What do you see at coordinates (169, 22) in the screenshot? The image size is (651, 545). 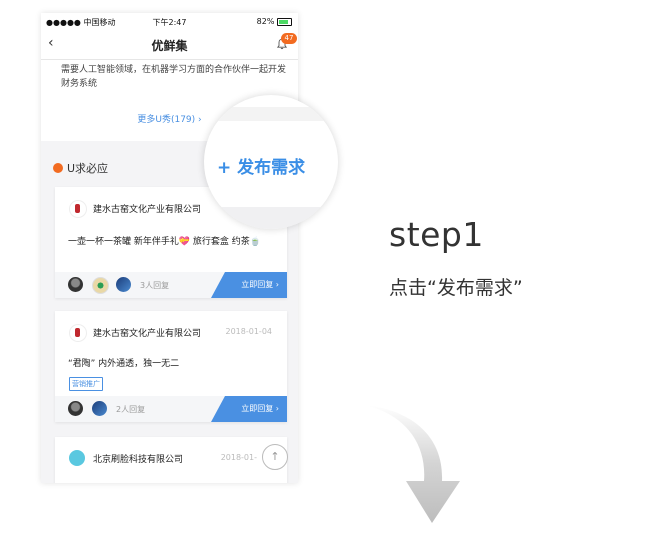 I see `status-bar: ●●●●● 中国移动 下午2:47 82%` at bounding box center [169, 22].